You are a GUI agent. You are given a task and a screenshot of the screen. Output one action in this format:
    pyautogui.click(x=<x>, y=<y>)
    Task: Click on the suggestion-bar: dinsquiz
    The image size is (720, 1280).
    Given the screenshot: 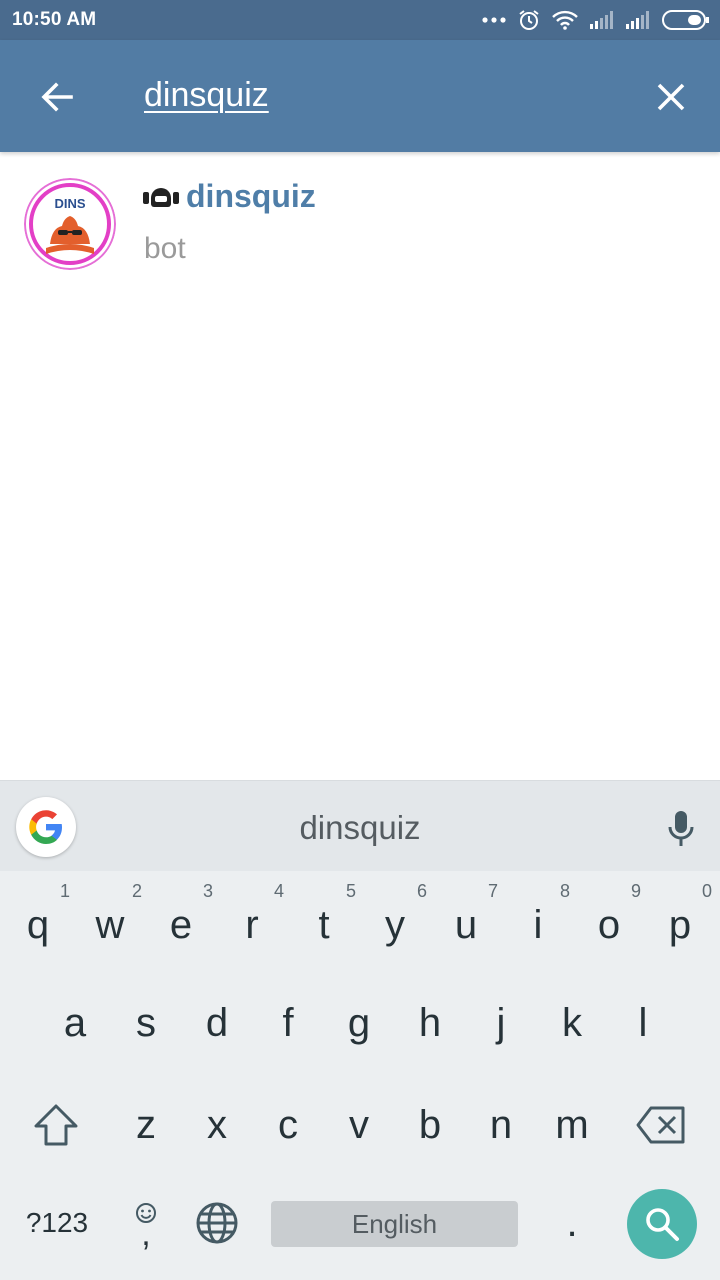 What is the action you would take?
    pyautogui.click(x=360, y=826)
    